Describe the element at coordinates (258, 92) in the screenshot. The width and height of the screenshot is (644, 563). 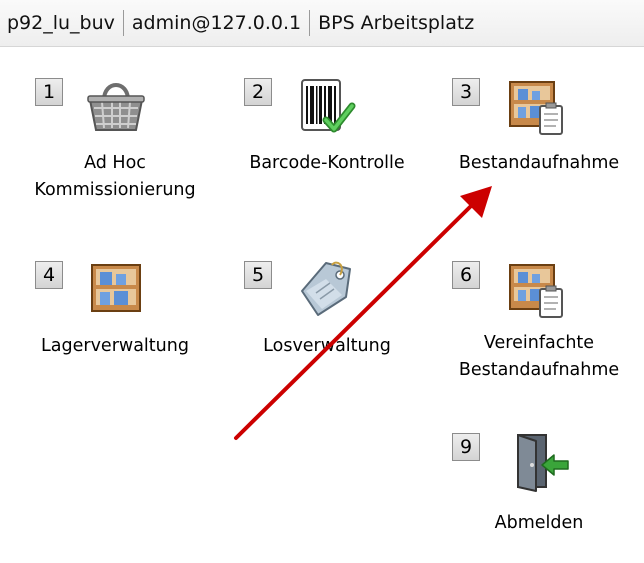
I see `menu-item-number: 2` at that location.